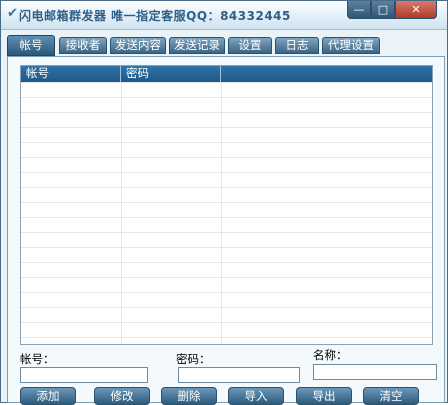  What do you see at coordinates (324, 396) in the screenshot?
I see `export-button: 导出` at bounding box center [324, 396].